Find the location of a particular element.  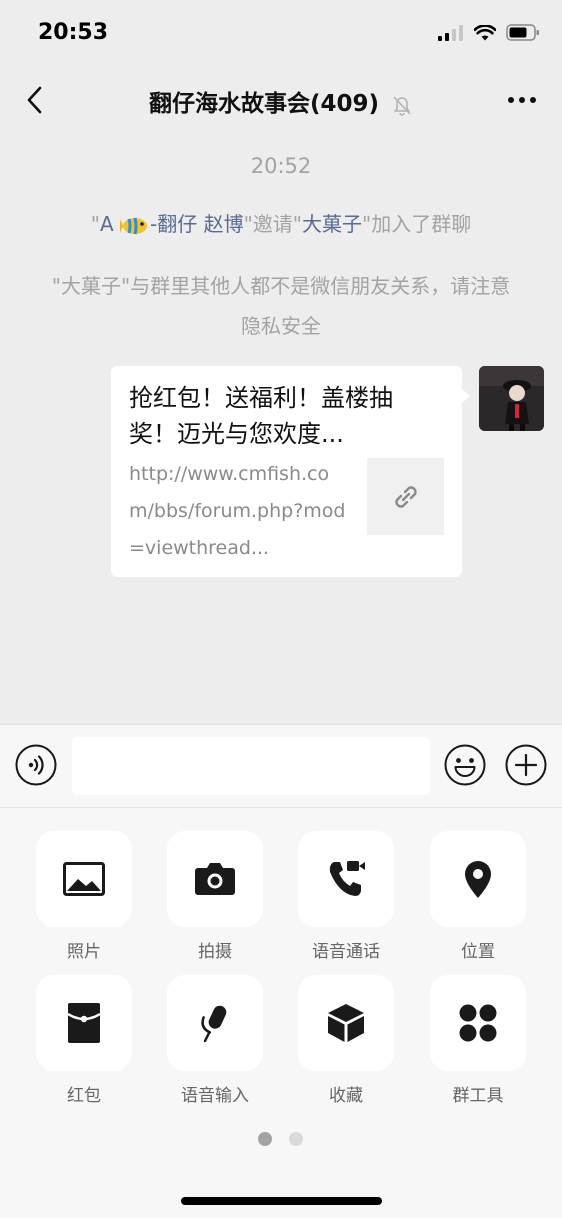

quote-mark: " is located at coordinates (95, 224).